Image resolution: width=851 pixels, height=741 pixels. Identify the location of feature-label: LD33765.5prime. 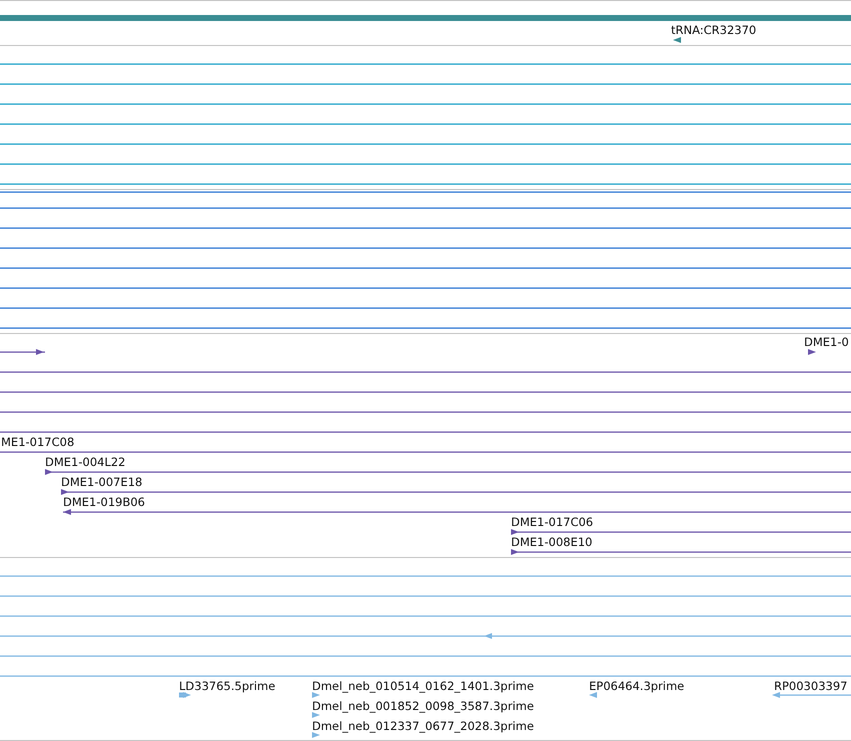
(227, 686).